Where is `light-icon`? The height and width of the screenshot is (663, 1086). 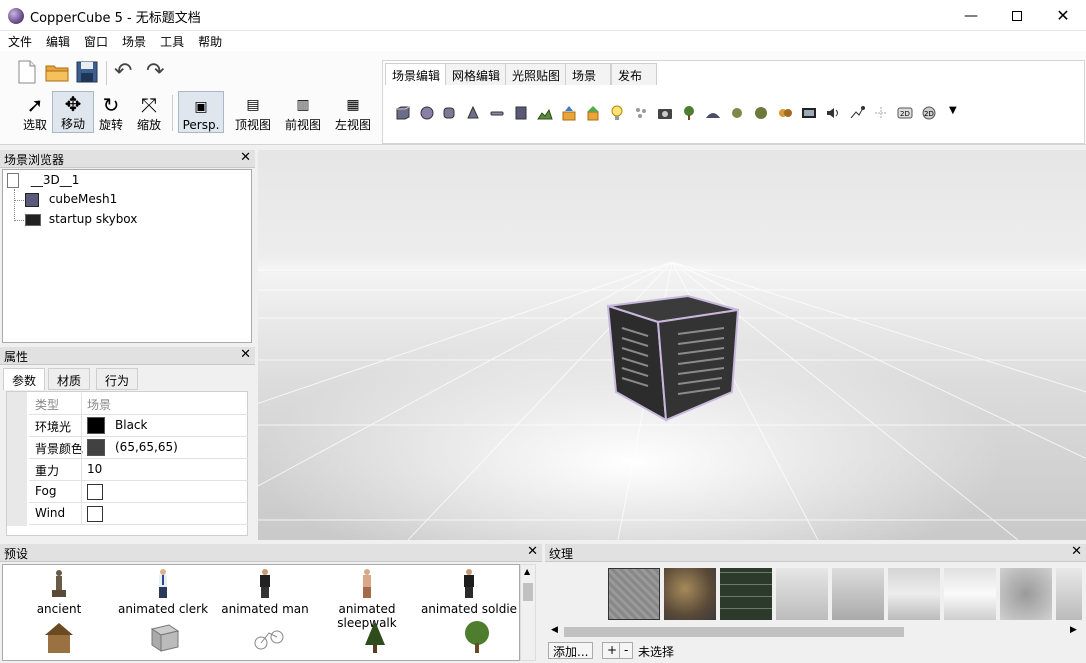
light-icon is located at coordinates (617, 113).